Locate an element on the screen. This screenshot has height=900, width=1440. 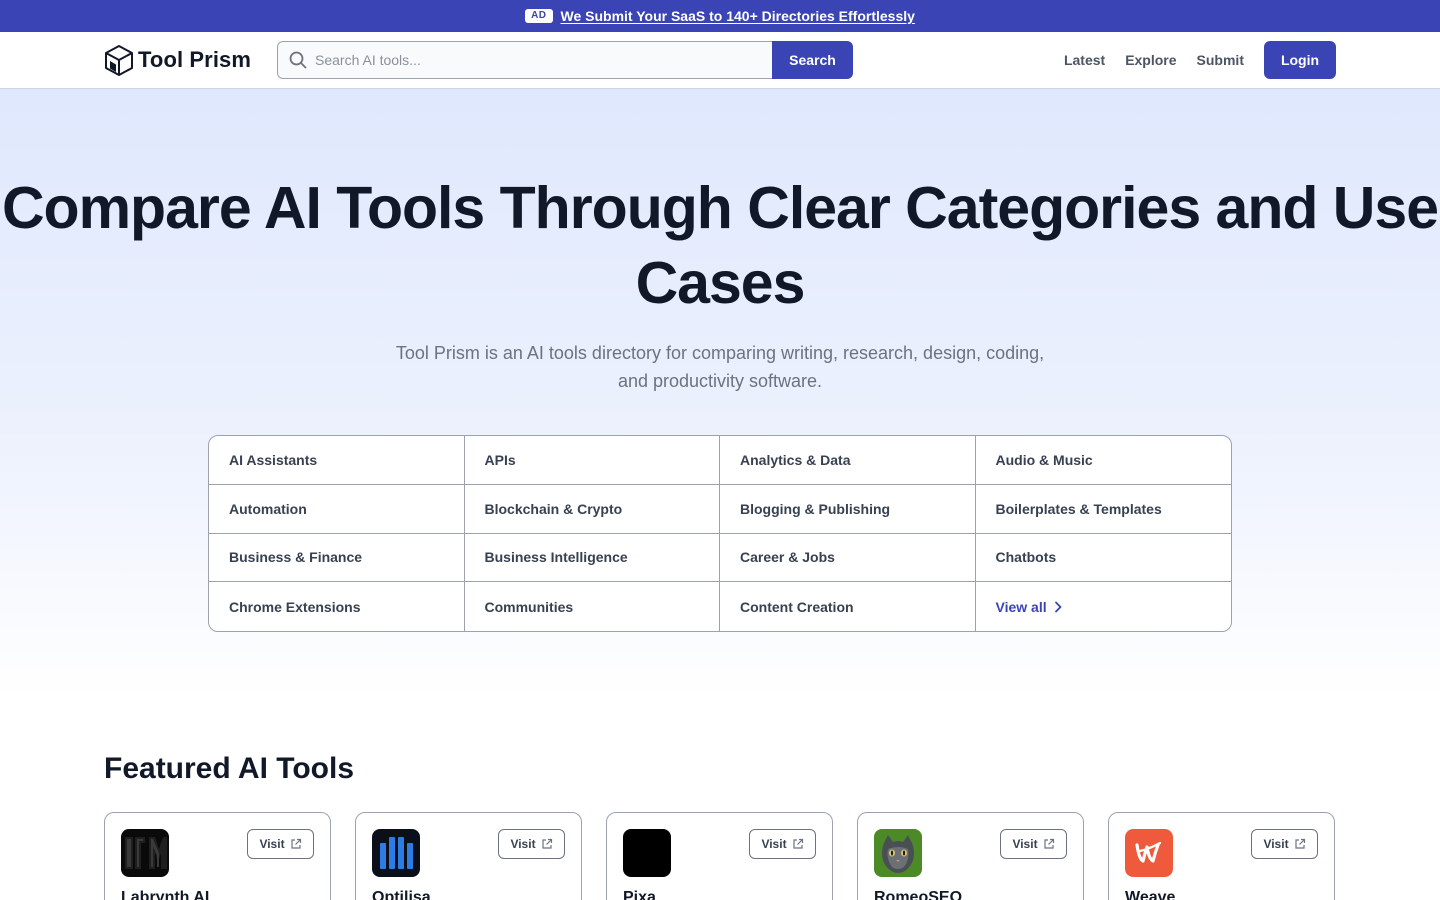
tool-card: Visit Labrynth AI is located at coordinates (217, 856).